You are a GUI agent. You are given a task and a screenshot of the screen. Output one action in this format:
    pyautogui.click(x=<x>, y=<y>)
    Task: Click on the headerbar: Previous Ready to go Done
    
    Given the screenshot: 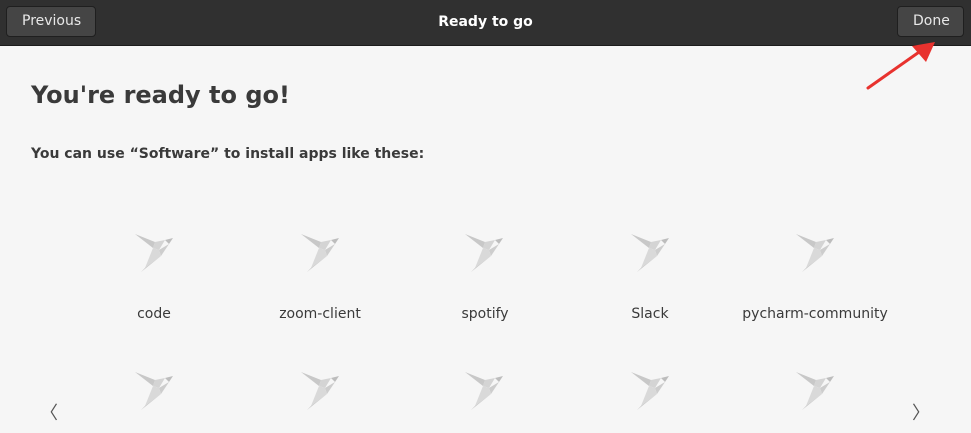 What is the action you would take?
    pyautogui.click(x=485, y=23)
    